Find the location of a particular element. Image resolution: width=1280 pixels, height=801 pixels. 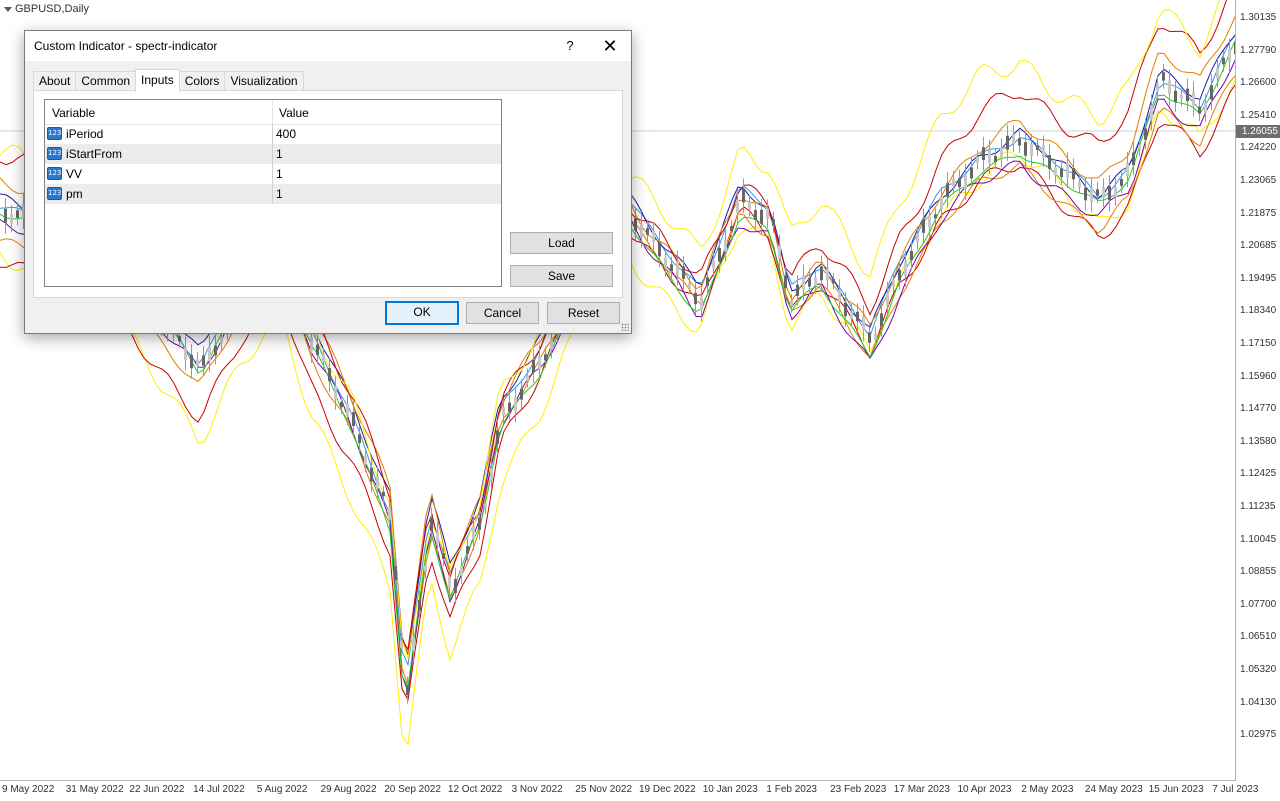

variable-name: iPeriod is located at coordinates (85, 134).